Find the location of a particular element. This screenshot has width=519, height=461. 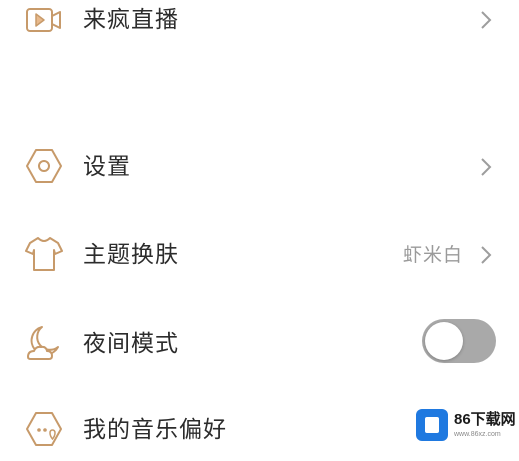

watermark-logo-icon is located at coordinates (432, 425).